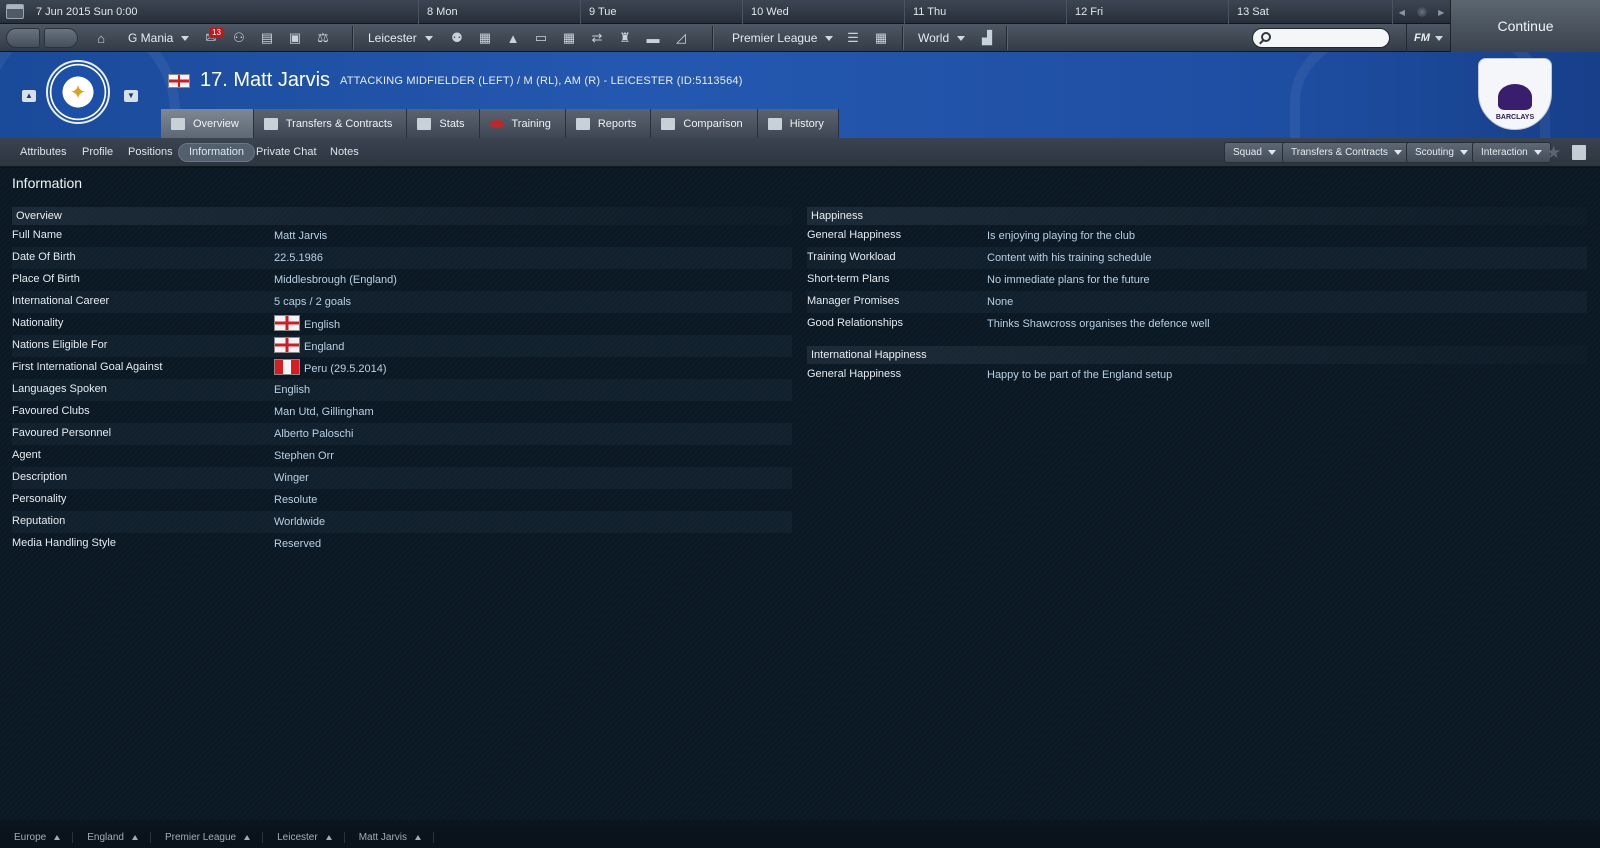 This screenshot has height=848, width=1600. I want to click on transfers-contracts-menu: Transfers & Contracts, so click(1346, 152).